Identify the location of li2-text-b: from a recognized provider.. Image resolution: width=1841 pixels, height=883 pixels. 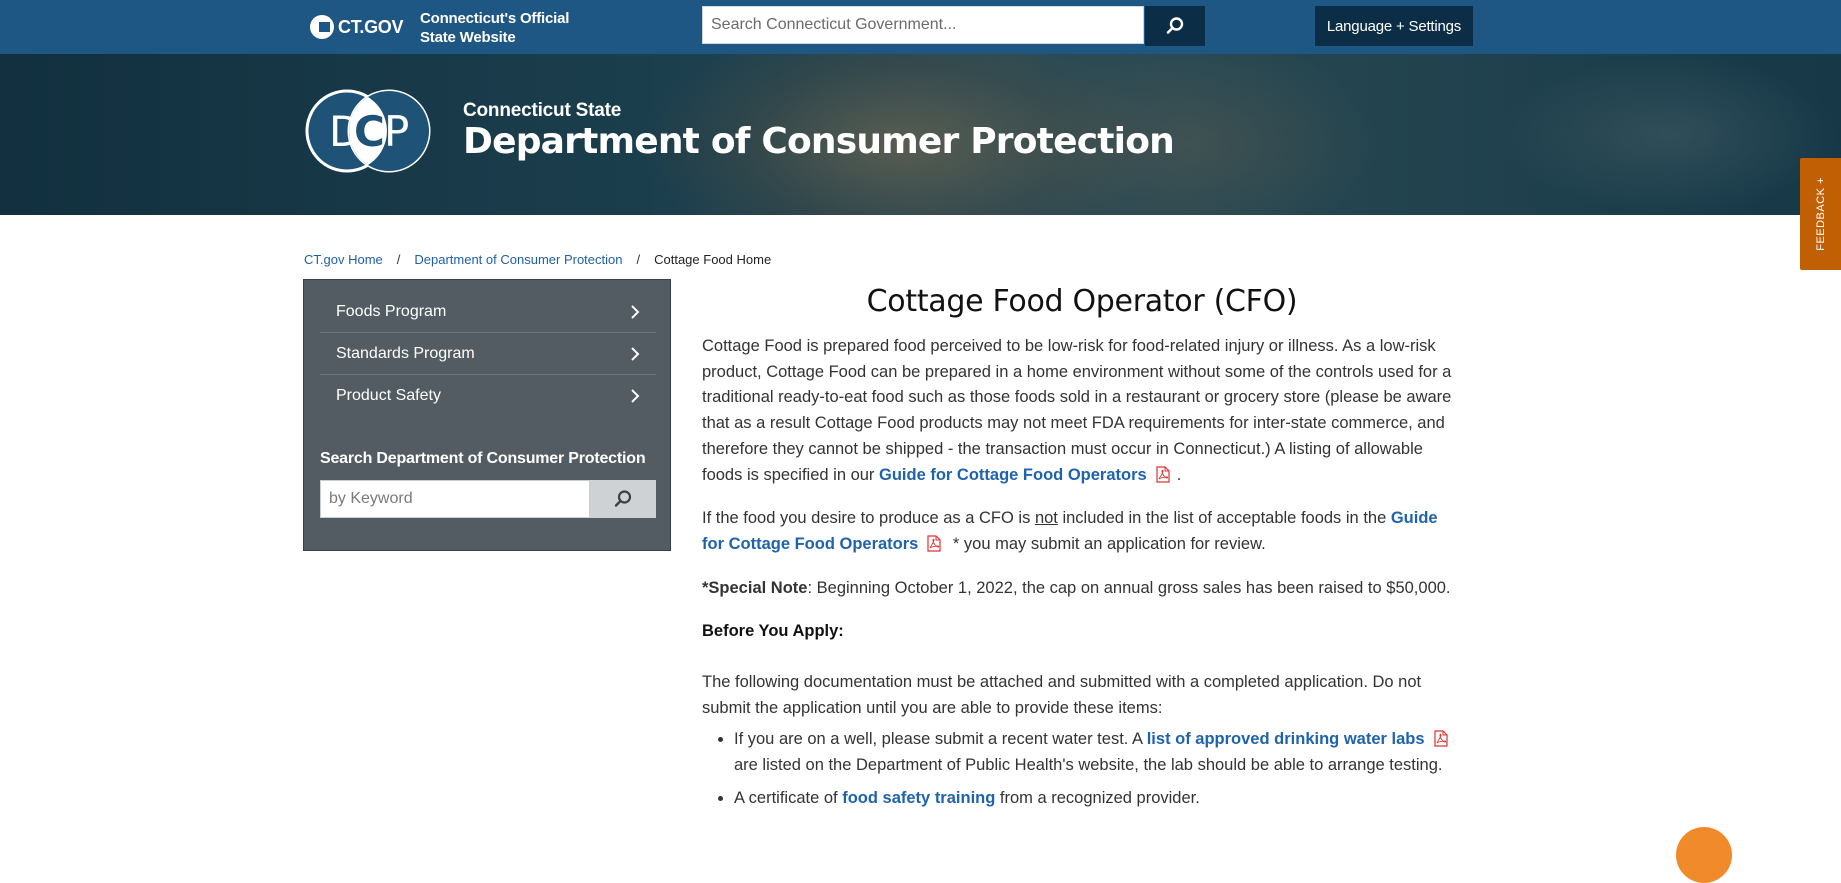
(1097, 797).